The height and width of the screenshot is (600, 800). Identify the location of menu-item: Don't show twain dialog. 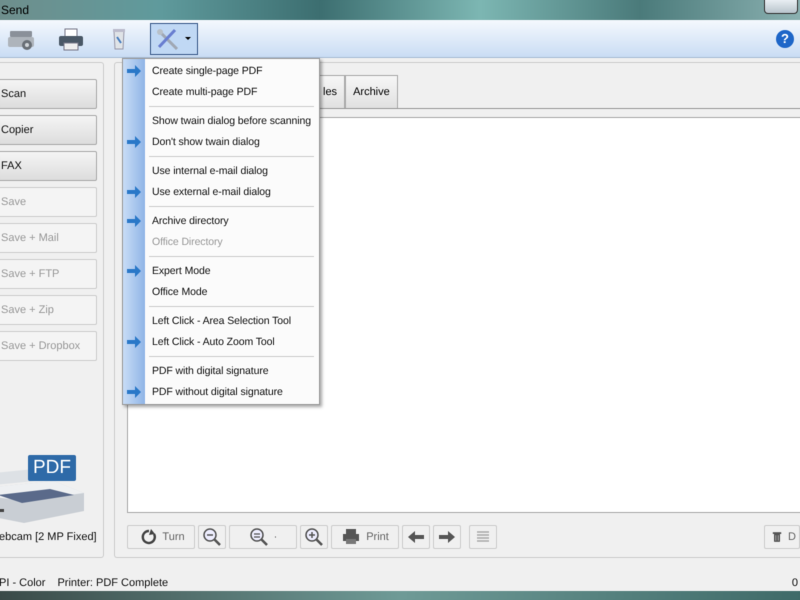
(221, 142).